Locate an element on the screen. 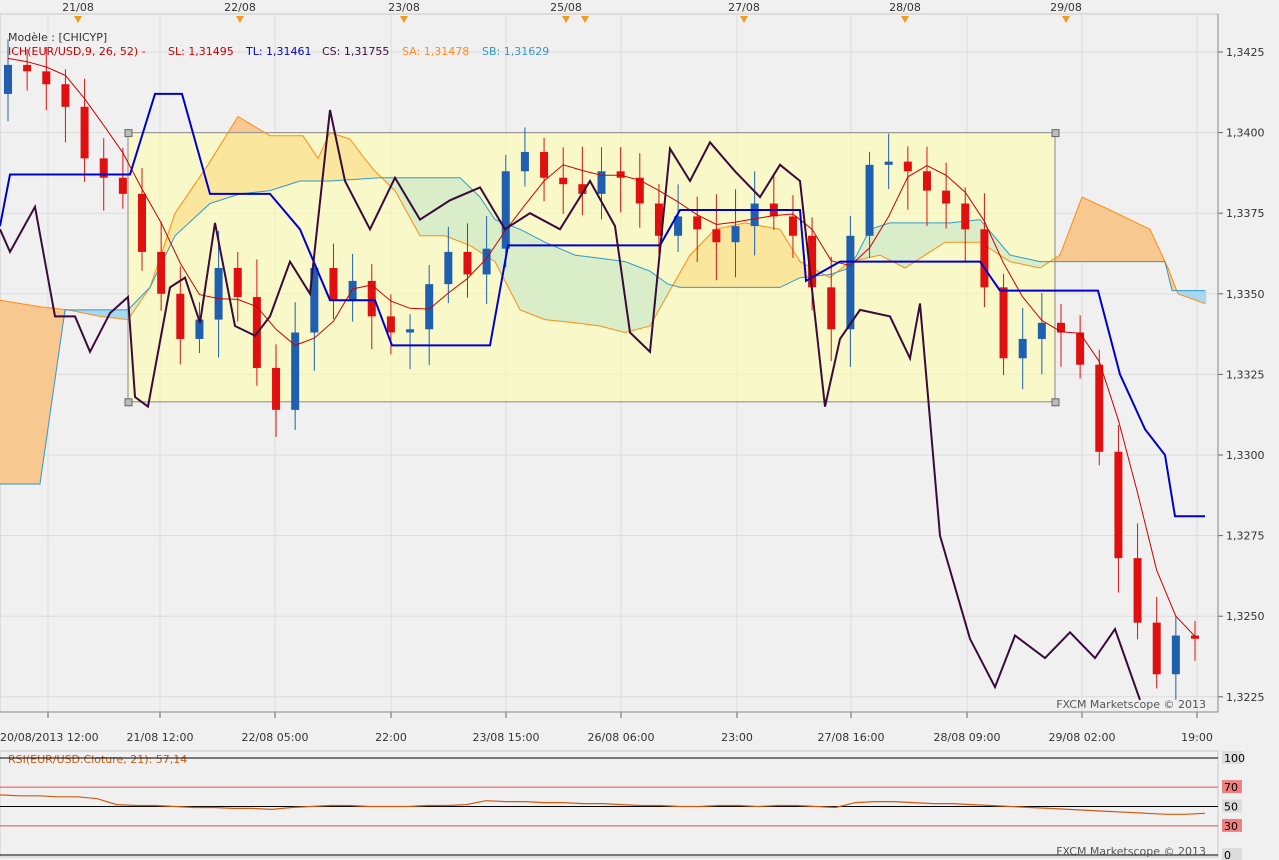 The width and height of the screenshot is (1279, 860). x-tick-label: 20/08/2013 12:00 is located at coordinates (49, 737).